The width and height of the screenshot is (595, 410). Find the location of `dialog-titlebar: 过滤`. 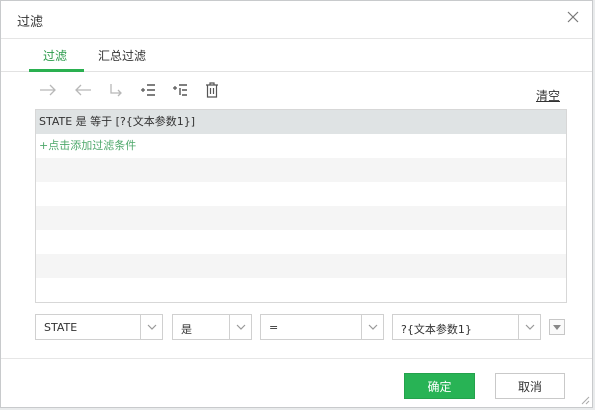

dialog-titlebar: 过滤 is located at coordinates (296, 20).